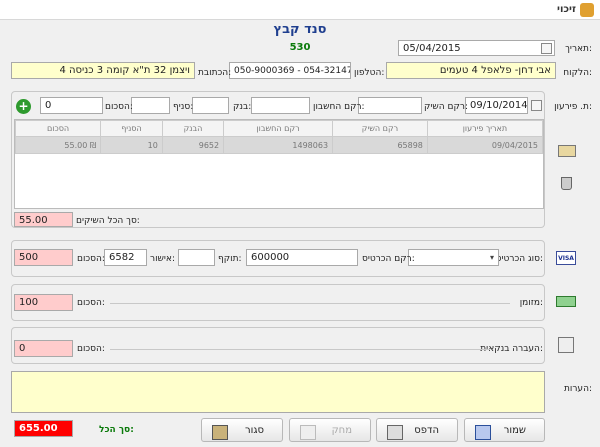  What do you see at coordinates (566, 345) in the screenshot?
I see `bank-icon` at bounding box center [566, 345].